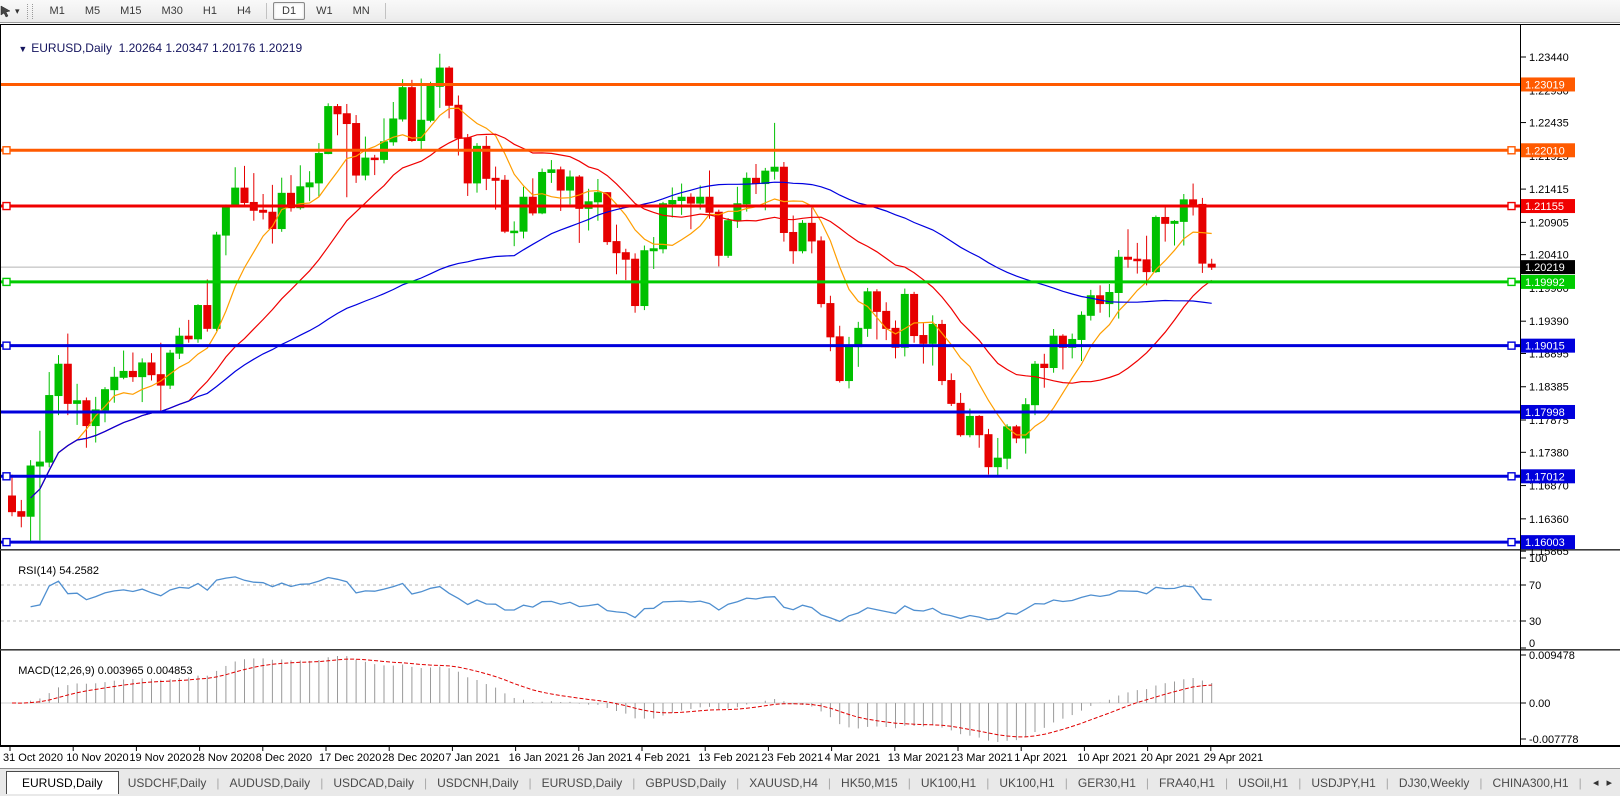 This screenshot has width=1620, height=796. Describe the element at coordinates (270, 783) in the screenshot. I see `chart-tab-audusd-daily: AUDUSD,Daily` at that location.